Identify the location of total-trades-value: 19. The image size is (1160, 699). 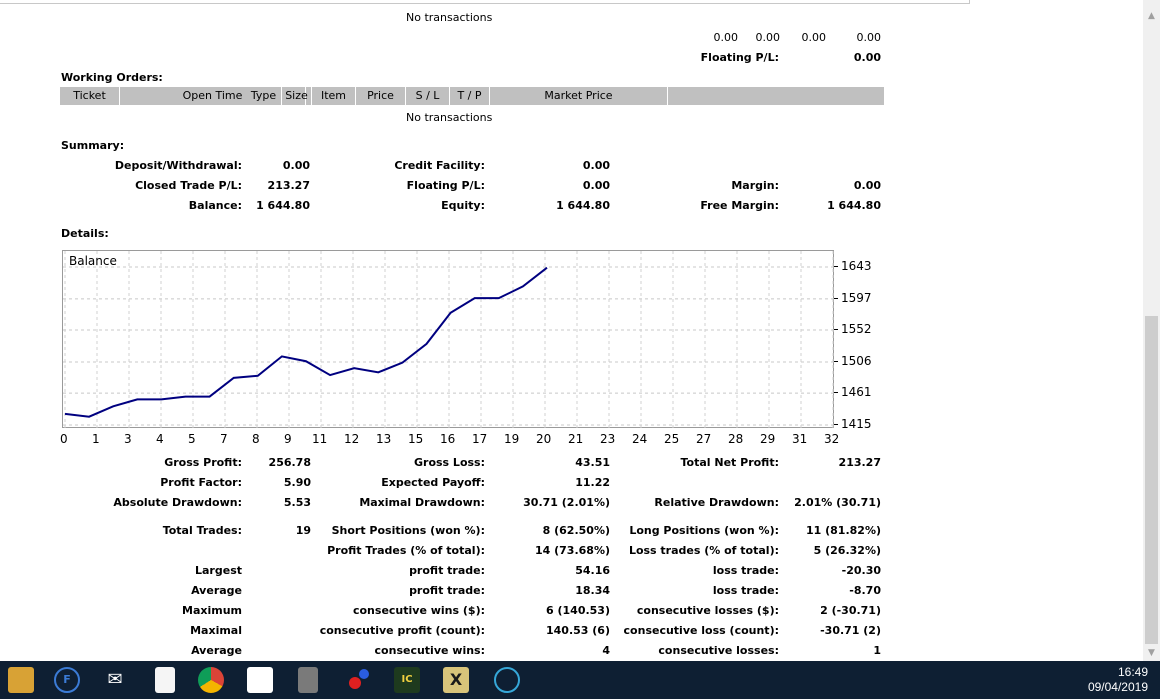
(303, 530).